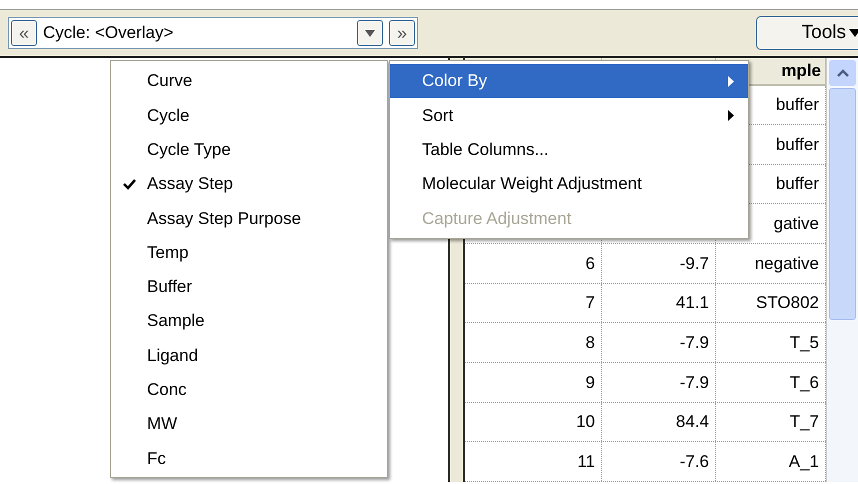 This screenshot has width=858, height=484. What do you see at coordinates (590, 263) in the screenshot?
I see `table-cell-text: 6` at bounding box center [590, 263].